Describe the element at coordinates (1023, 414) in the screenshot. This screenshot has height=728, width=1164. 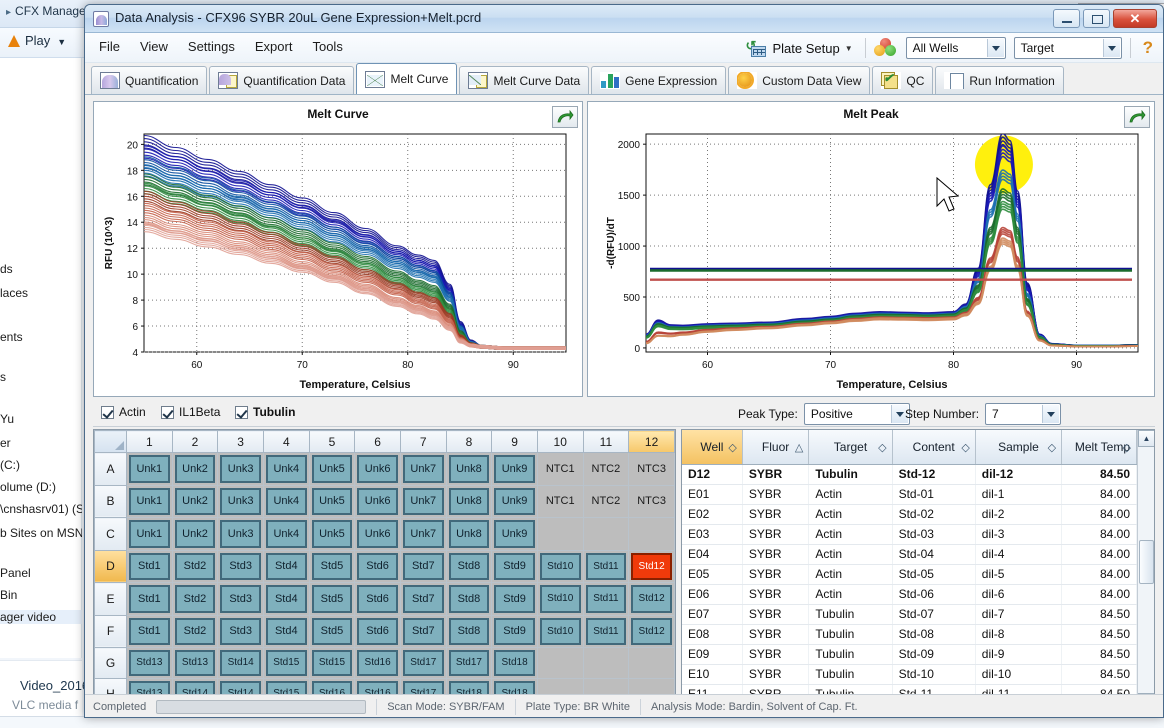
I see `step-number-select: 7` at that location.